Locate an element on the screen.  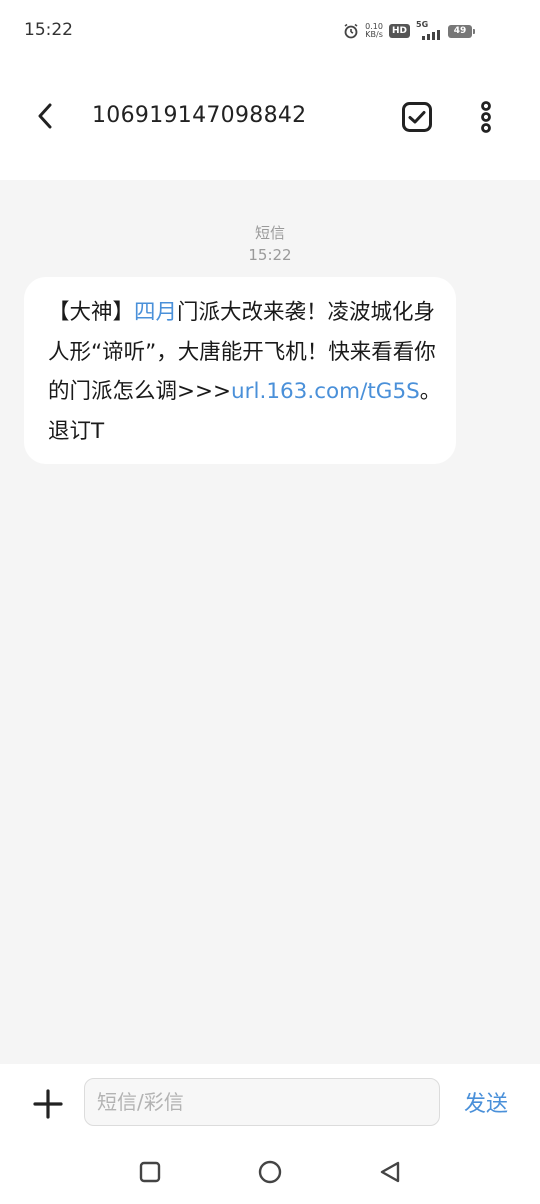
triangle-back-icon is located at coordinates (390, 1172).